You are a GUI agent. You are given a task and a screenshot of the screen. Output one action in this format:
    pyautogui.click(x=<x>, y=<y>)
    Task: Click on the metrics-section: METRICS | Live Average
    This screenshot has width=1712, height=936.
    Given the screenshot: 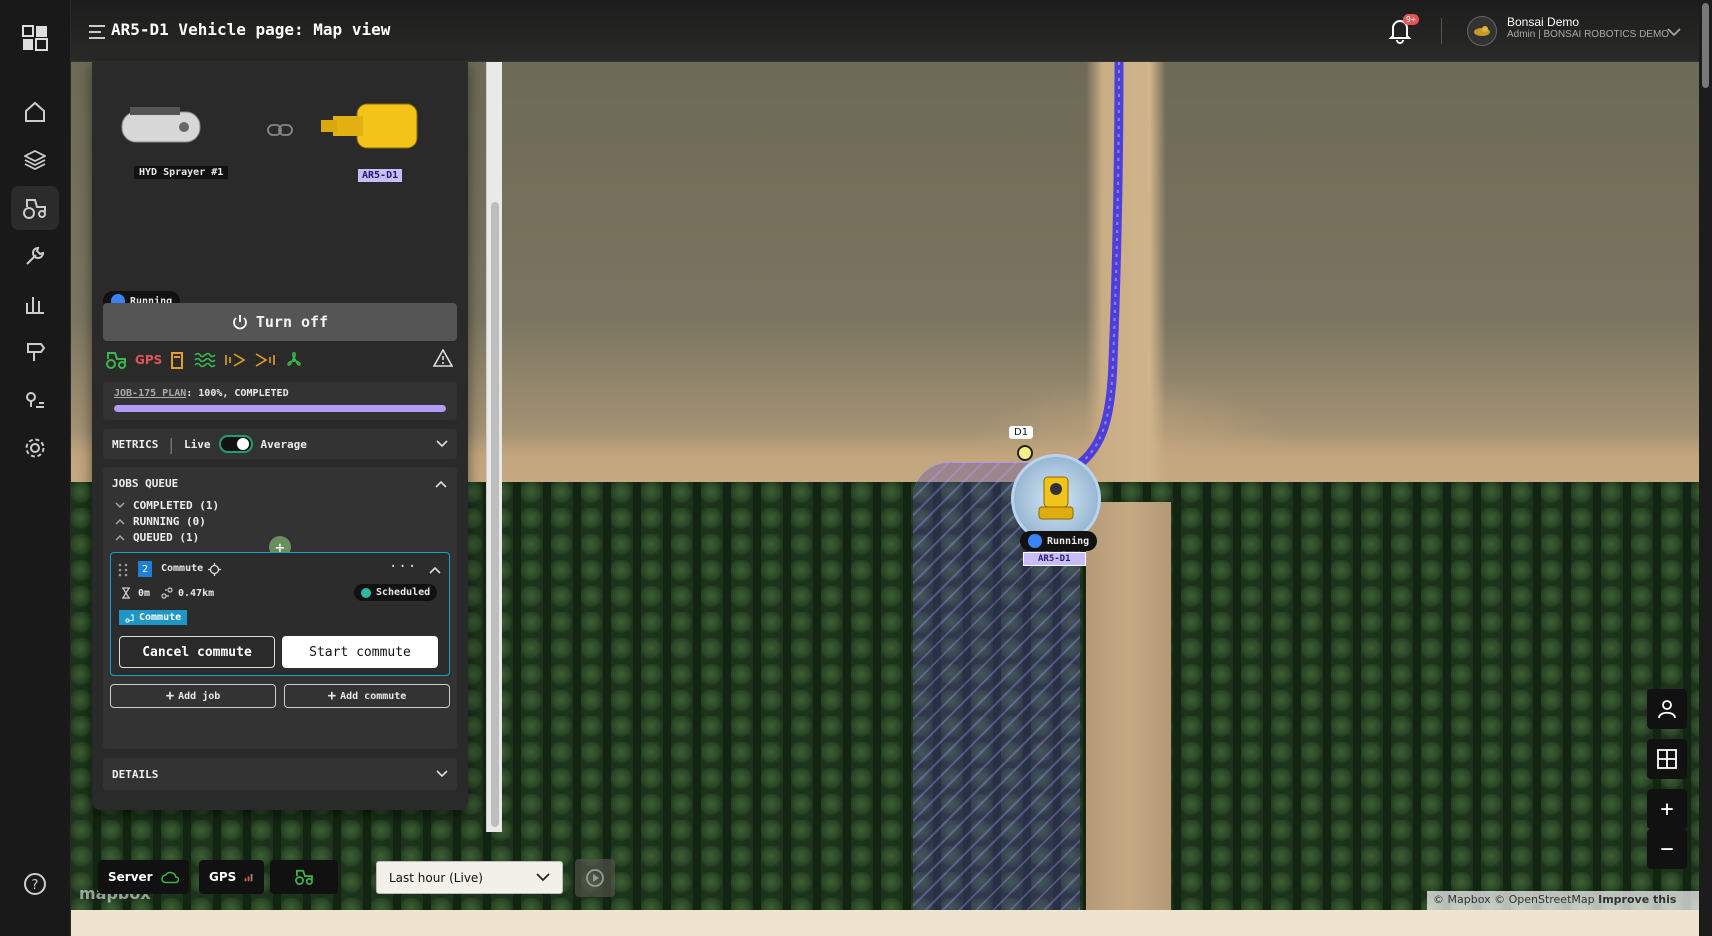 What is the action you would take?
    pyautogui.click(x=280, y=444)
    